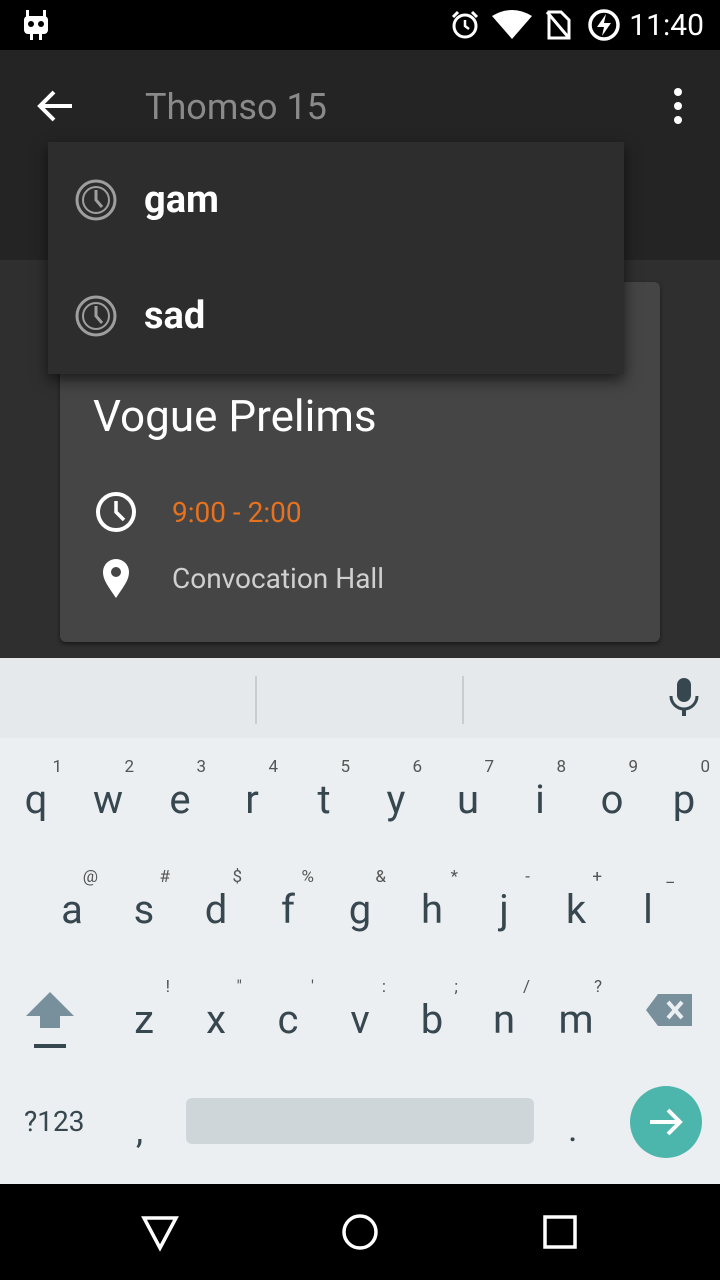 The width and height of the screenshot is (720, 1280). I want to click on key-char: r, so click(252, 799).